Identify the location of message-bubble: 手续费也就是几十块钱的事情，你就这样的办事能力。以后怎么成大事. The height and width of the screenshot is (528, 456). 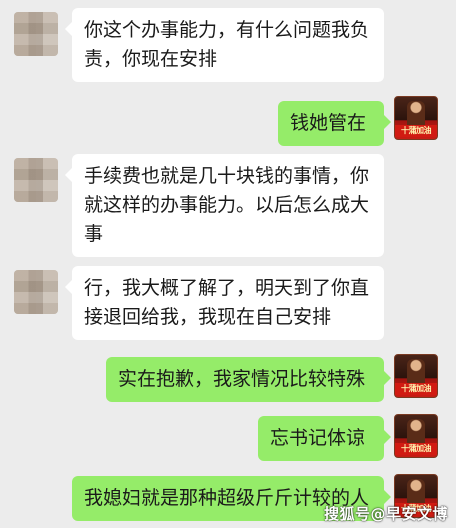
(224, 205).